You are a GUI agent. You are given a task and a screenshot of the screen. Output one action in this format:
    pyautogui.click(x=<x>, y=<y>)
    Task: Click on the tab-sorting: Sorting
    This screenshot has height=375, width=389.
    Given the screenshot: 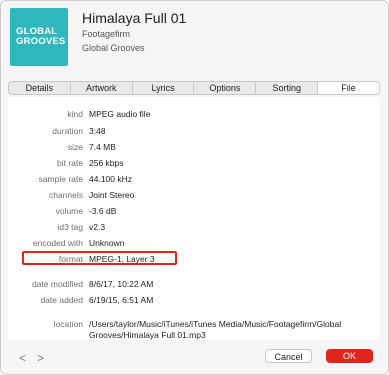 What is the action you would take?
    pyautogui.click(x=287, y=88)
    